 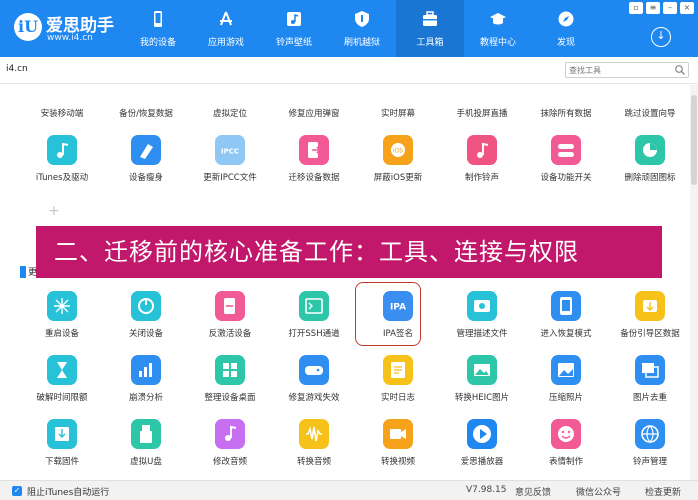 What do you see at coordinates (398, 113) in the screenshot?
I see `tool-label: 实时屏幕` at bounding box center [398, 113].